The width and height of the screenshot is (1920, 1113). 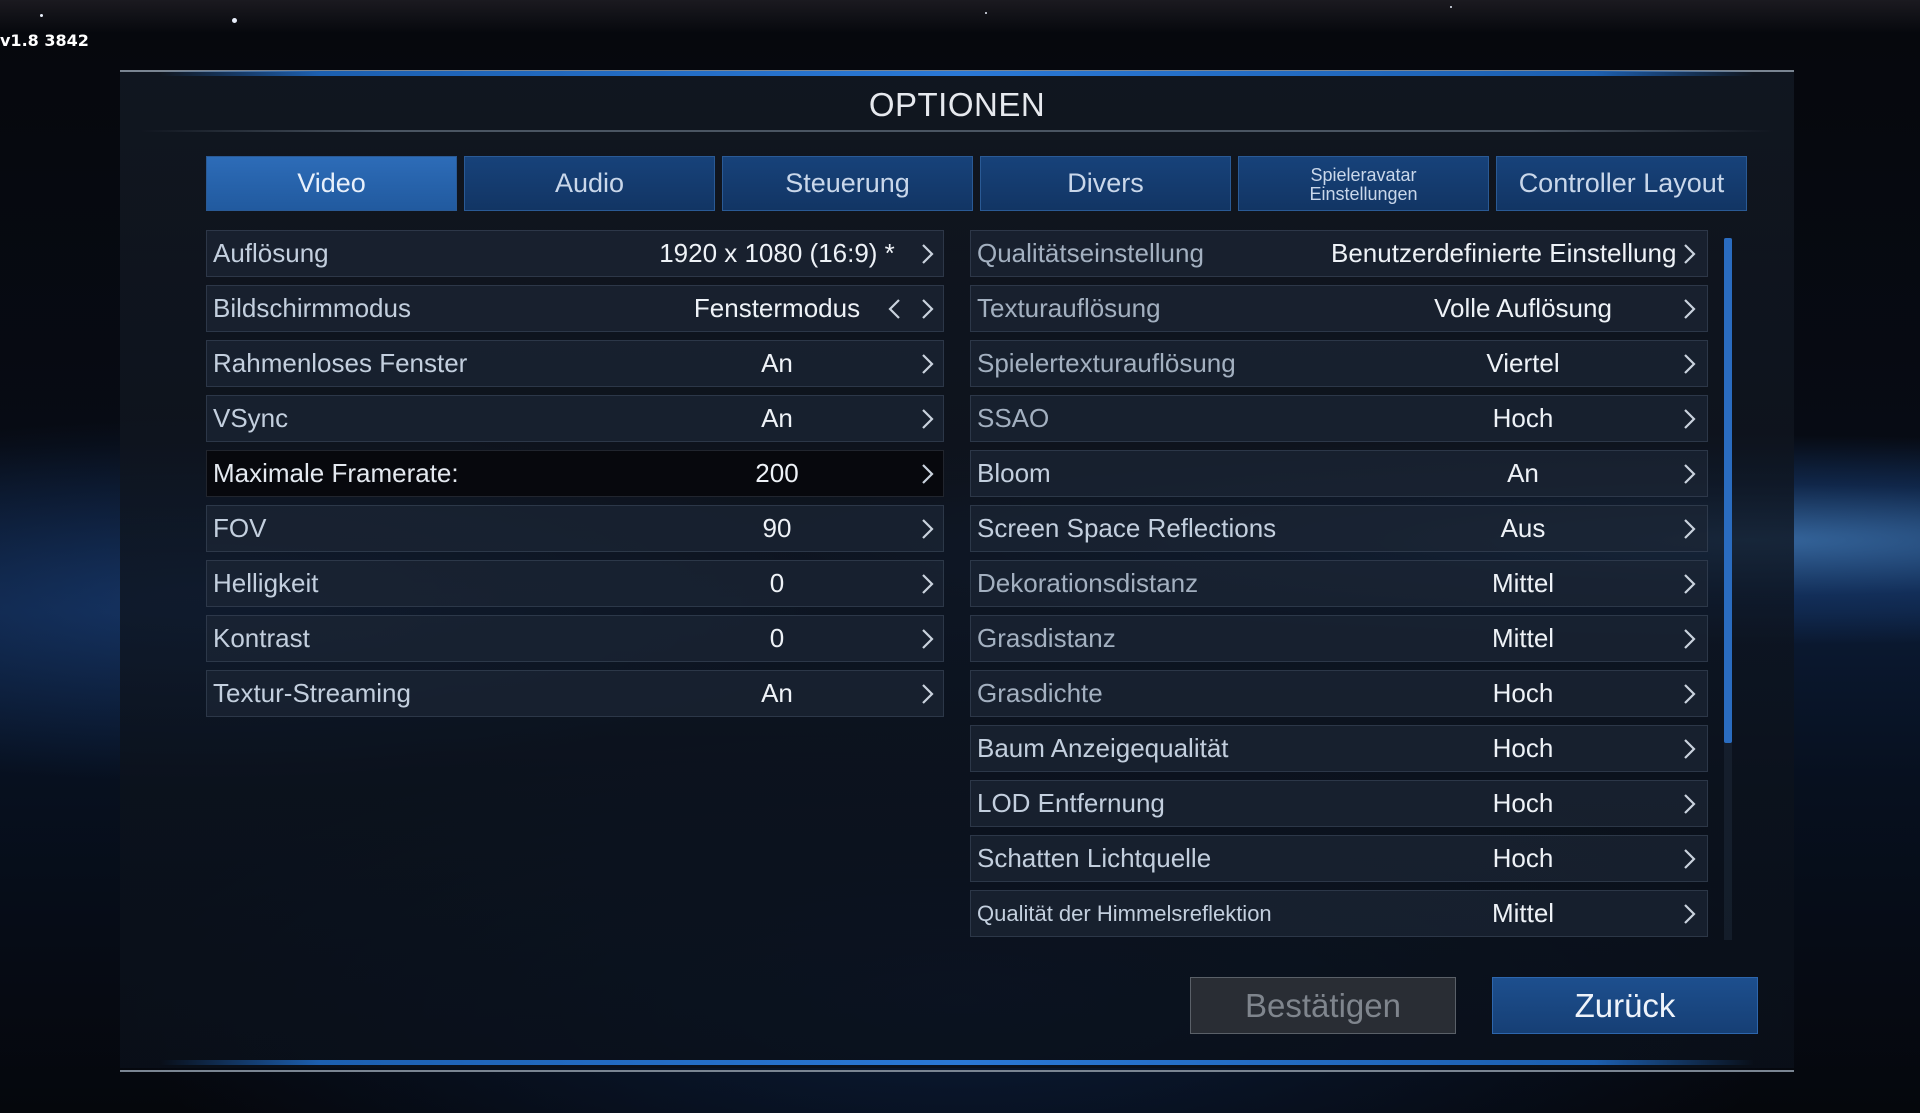 What do you see at coordinates (777, 253) in the screenshot?
I see `setting-value: 1920 x 1080 (16:9) *` at bounding box center [777, 253].